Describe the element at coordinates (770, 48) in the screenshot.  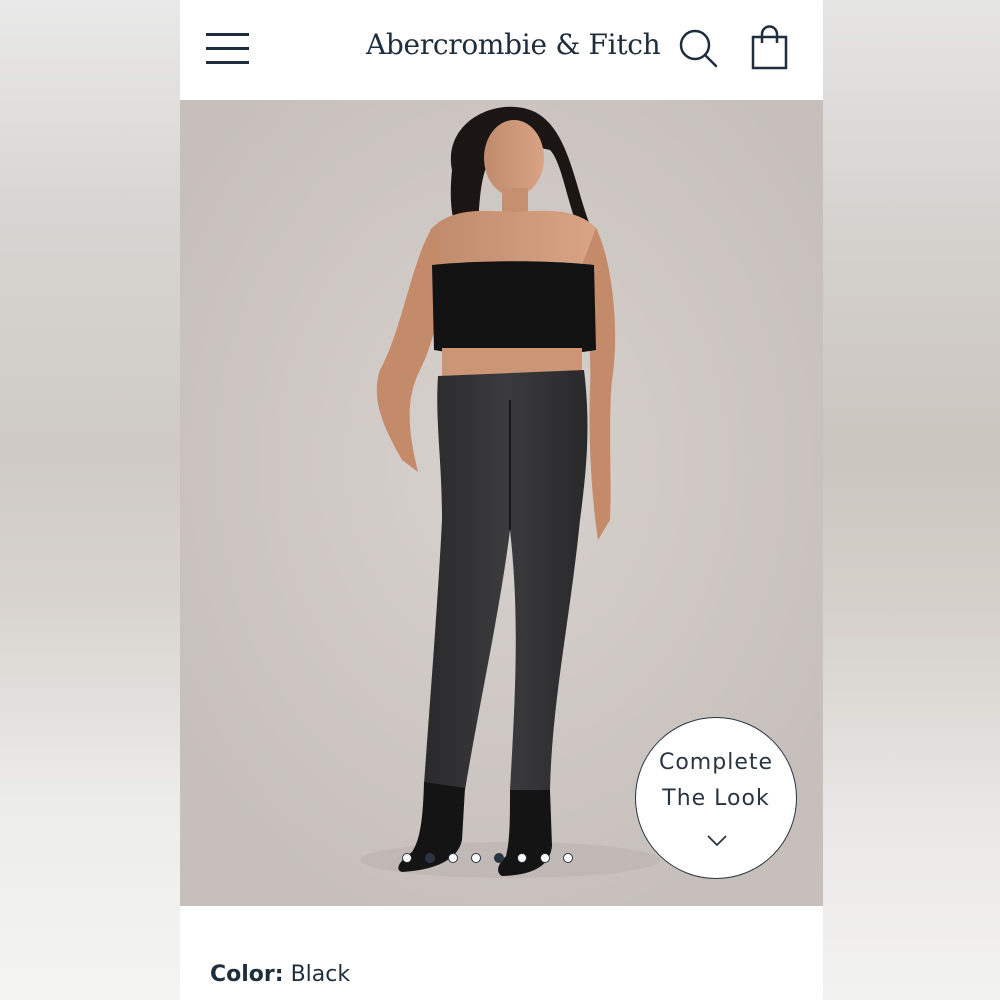
I see `shopping-bag-icon` at that location.